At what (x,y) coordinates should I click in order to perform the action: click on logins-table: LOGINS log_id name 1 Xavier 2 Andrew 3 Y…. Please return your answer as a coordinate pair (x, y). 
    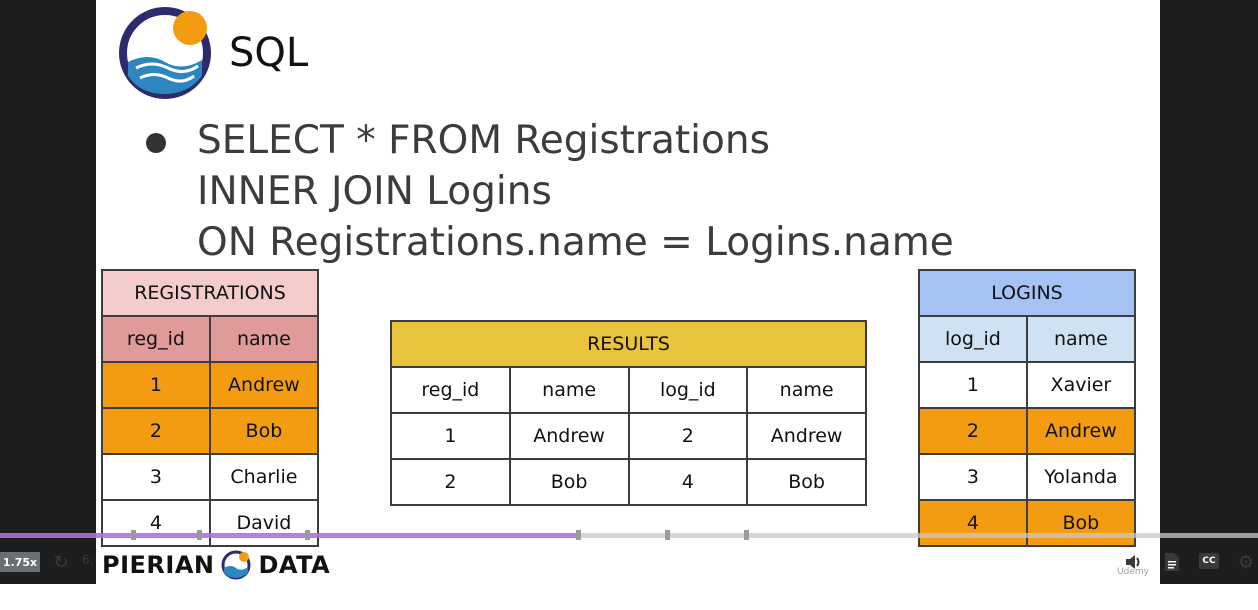
    Looking at the image, I should click on (1027, 408).